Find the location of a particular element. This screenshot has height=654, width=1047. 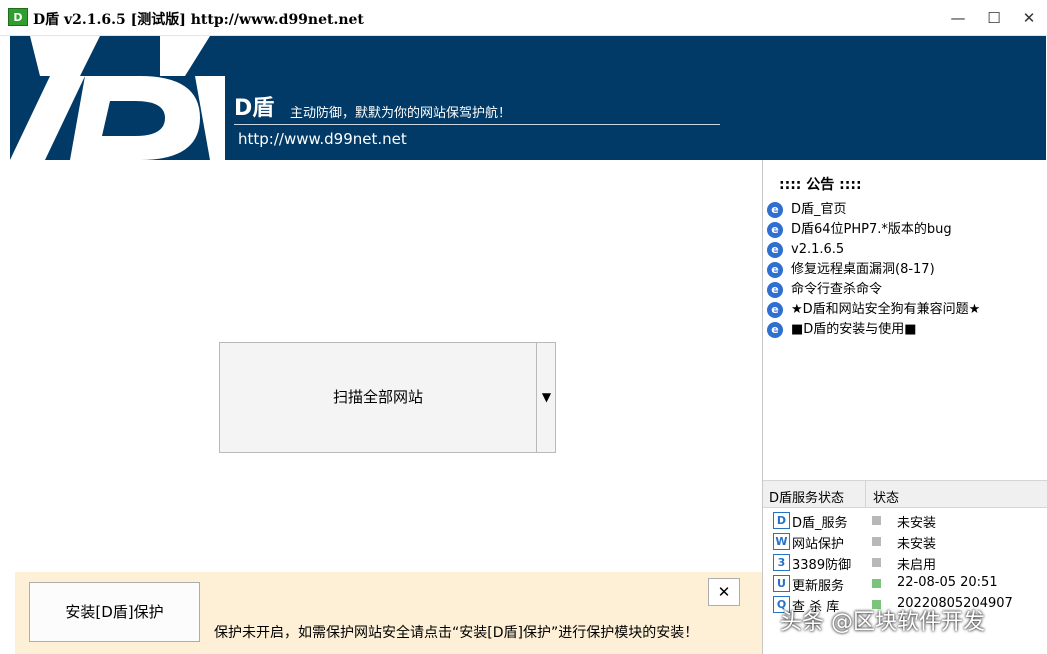

table-row: D D盾_服务 未安装 is located at coordinates (905, 520).